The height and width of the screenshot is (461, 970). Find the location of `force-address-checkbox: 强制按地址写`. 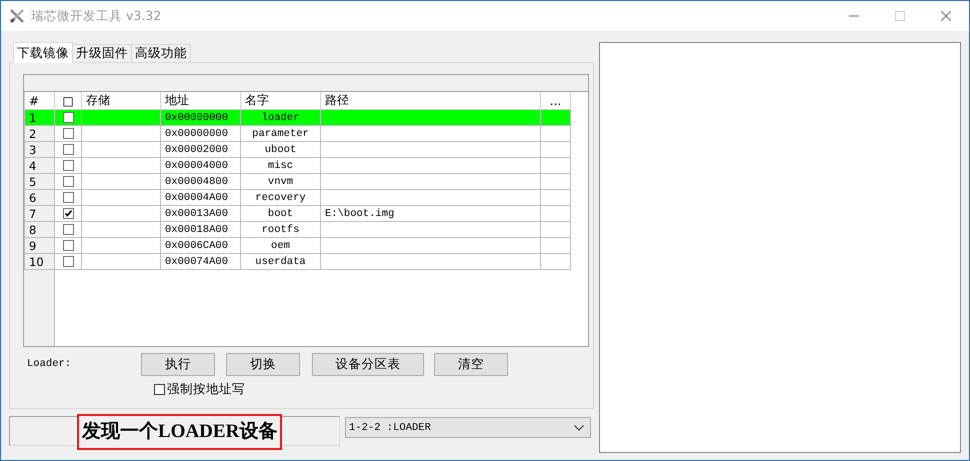

force-address-checkbox: 强制按地址写 is located at coordinates (199, 389).